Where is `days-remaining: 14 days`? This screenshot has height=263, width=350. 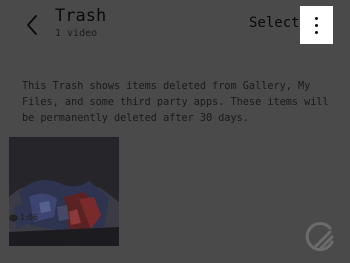
days-remaining: 14 days is located at coordinates (62, 238).